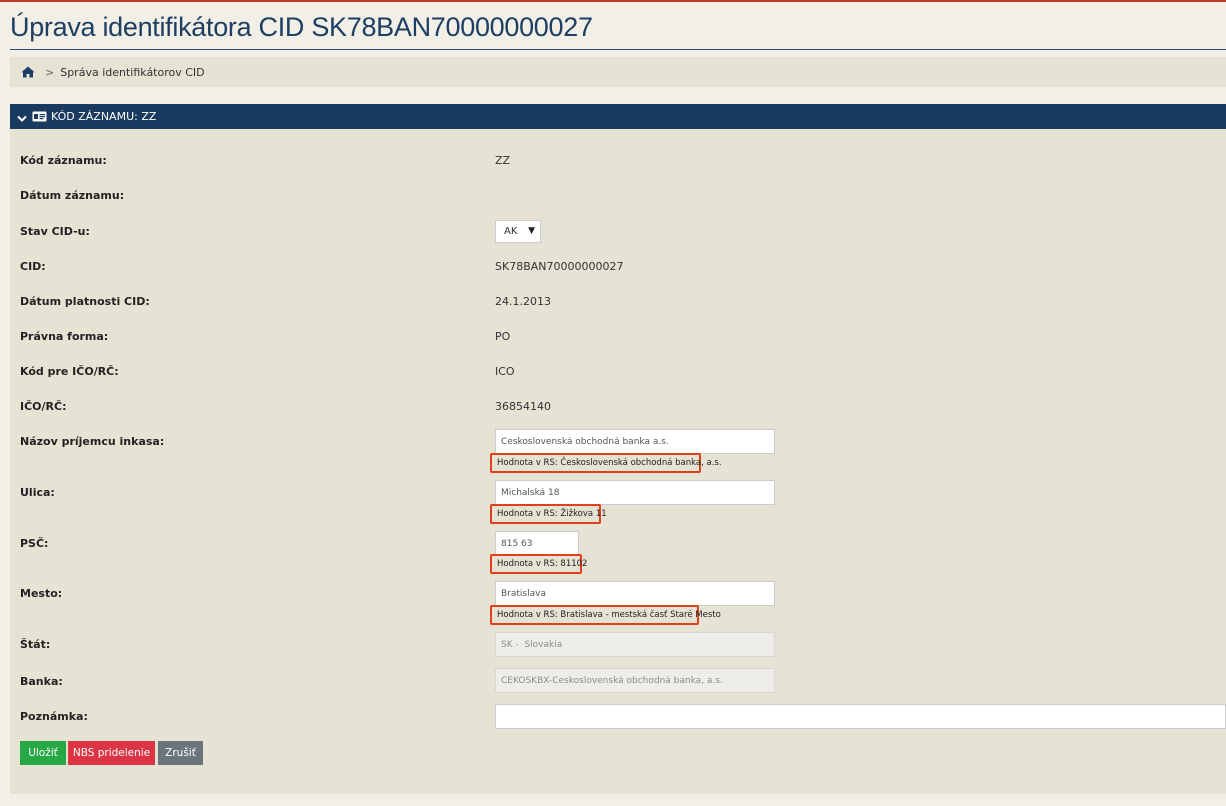  I want to click on label-datum-zaznamu: Dátum záznamu:, so click(72, 195).